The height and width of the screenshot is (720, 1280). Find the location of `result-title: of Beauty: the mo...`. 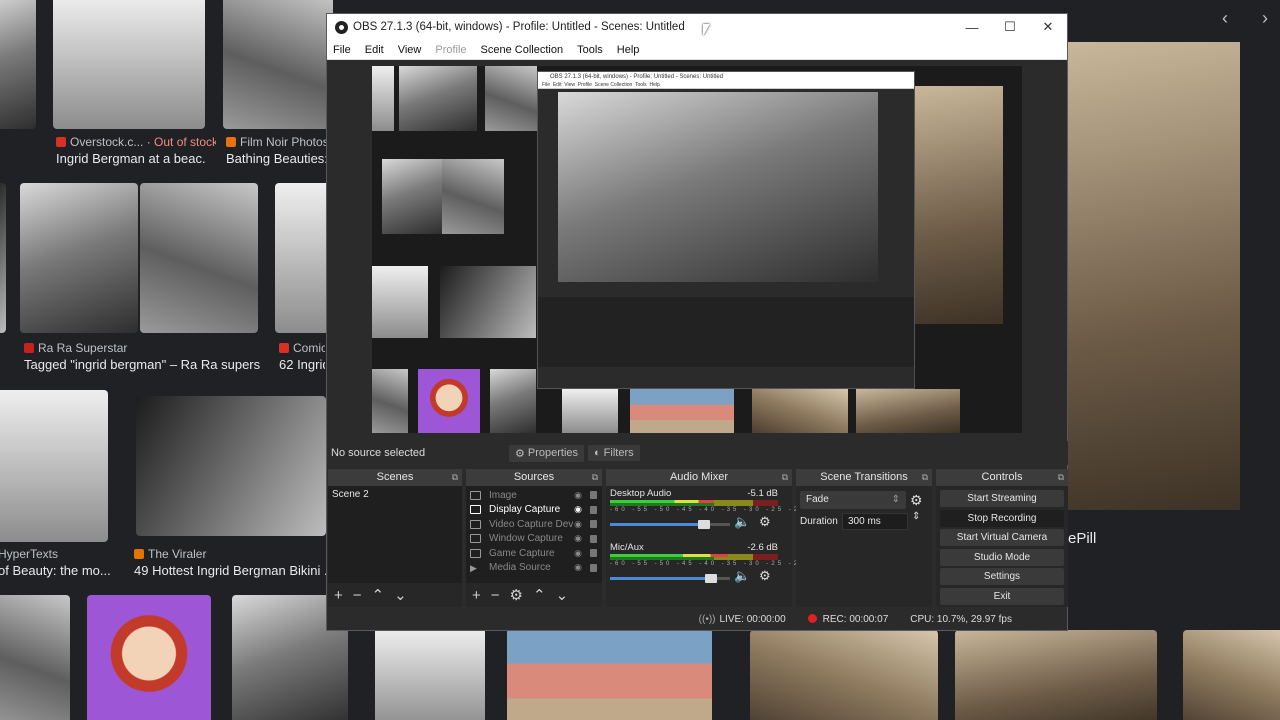

result-title: of Beauty: the mo... is located at coordinates (59, 570).